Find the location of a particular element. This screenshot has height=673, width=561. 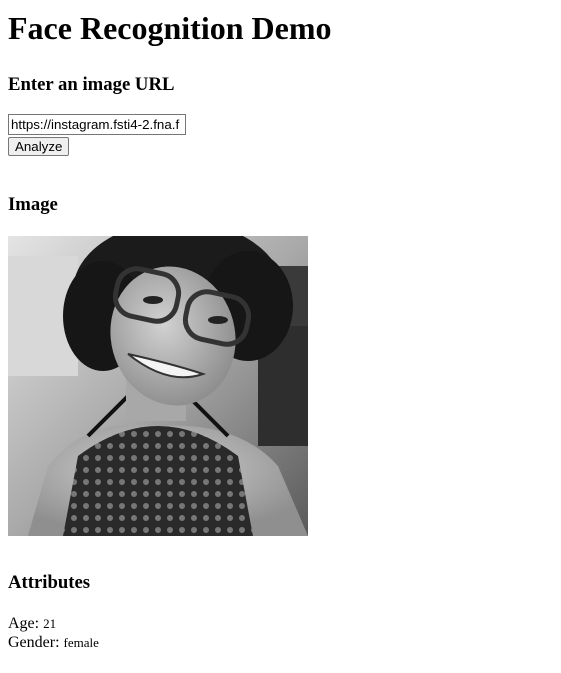

url-heading: Enter an image URL is located at coordinates (91, 84).